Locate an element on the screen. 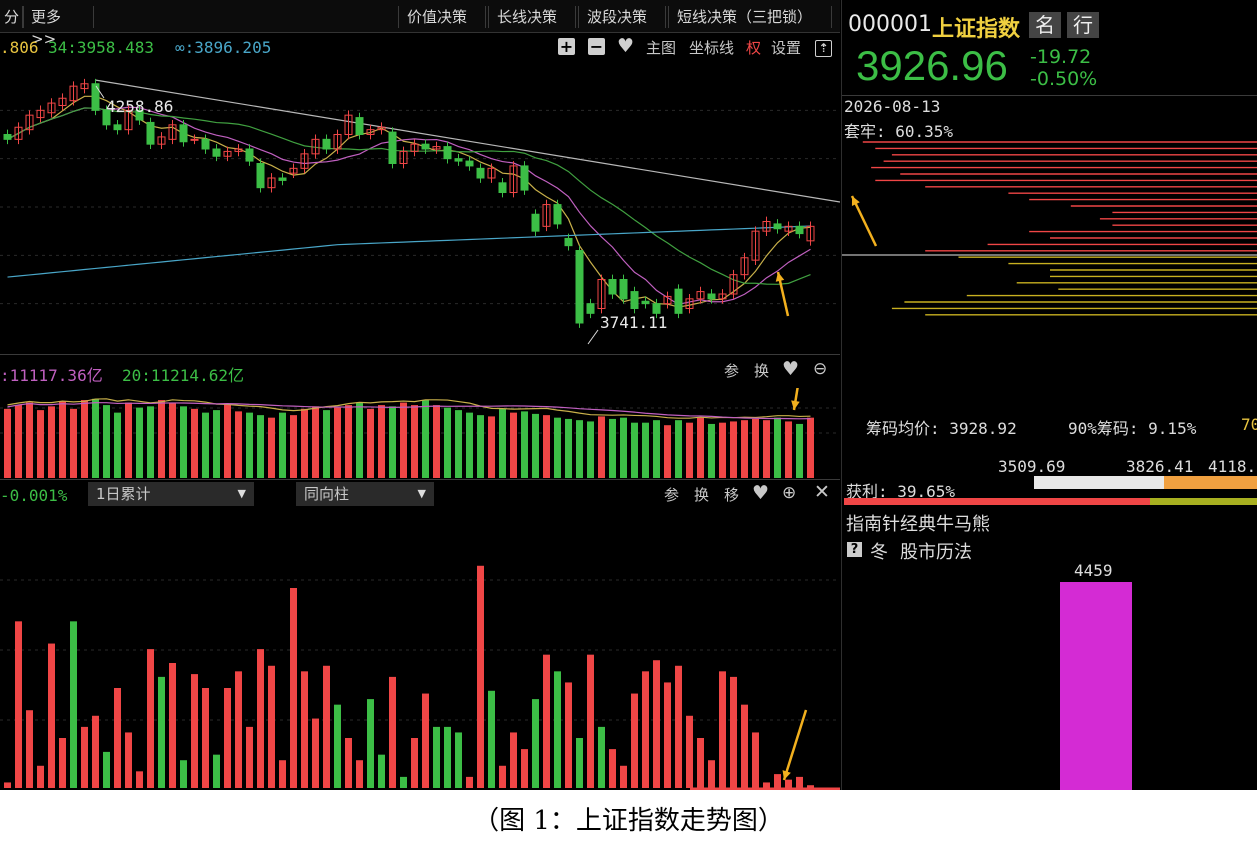 Image resolution: width=1257 pixels, height=849 pixels. vol-param-button: 参 is located at coordinates (731, 371).